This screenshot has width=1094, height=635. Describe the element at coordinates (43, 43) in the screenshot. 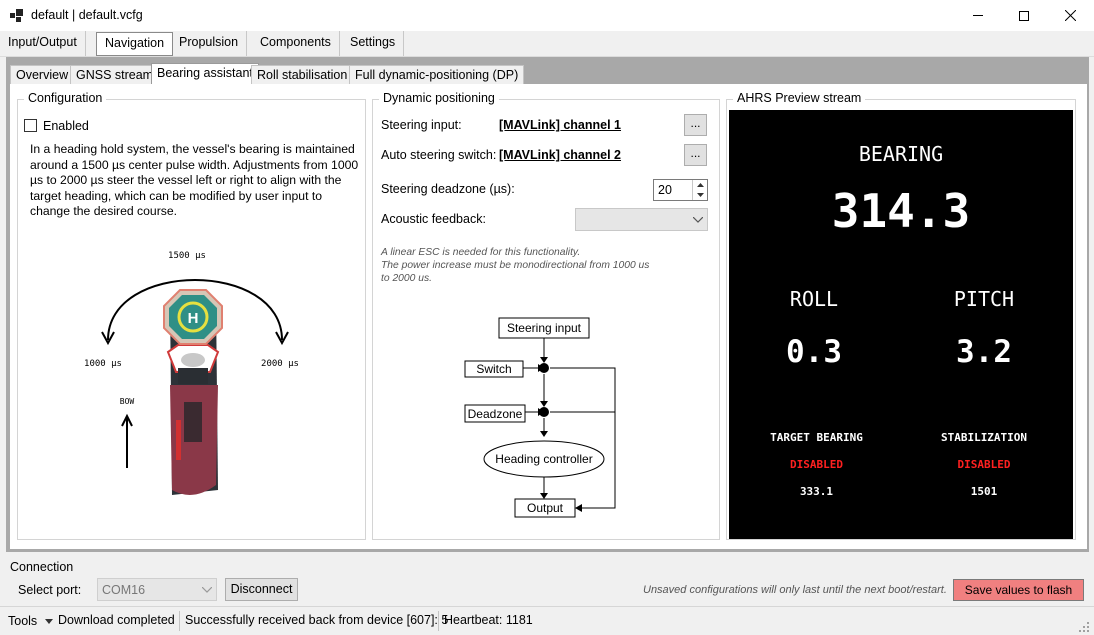

I see `tab-input-output: Input/Output` at that location.